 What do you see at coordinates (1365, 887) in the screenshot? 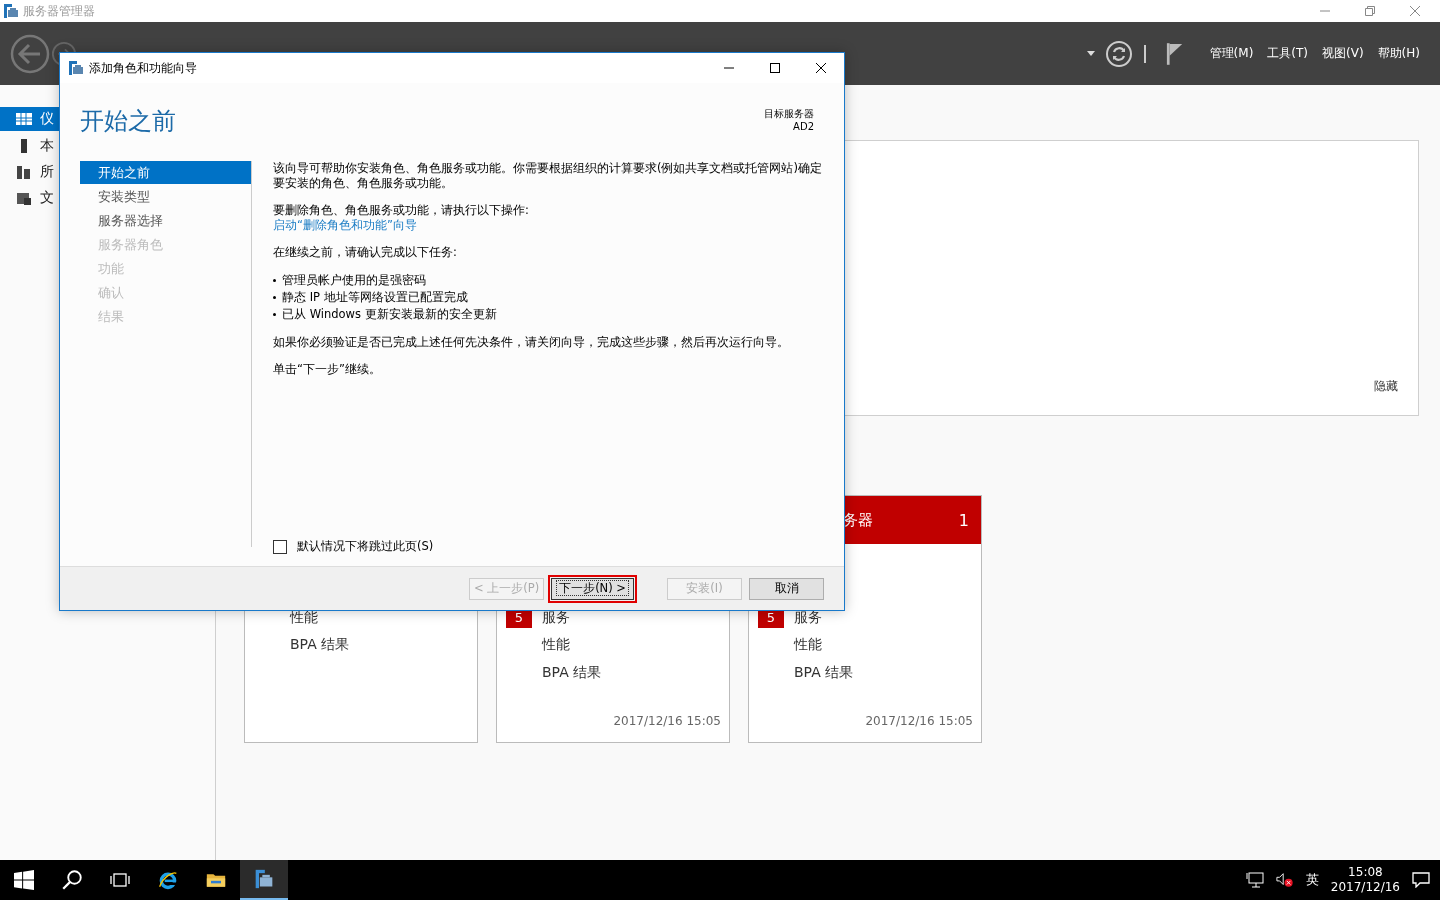
I see `clock-date: 2017/12/16` at bounding box center [1365, 887].